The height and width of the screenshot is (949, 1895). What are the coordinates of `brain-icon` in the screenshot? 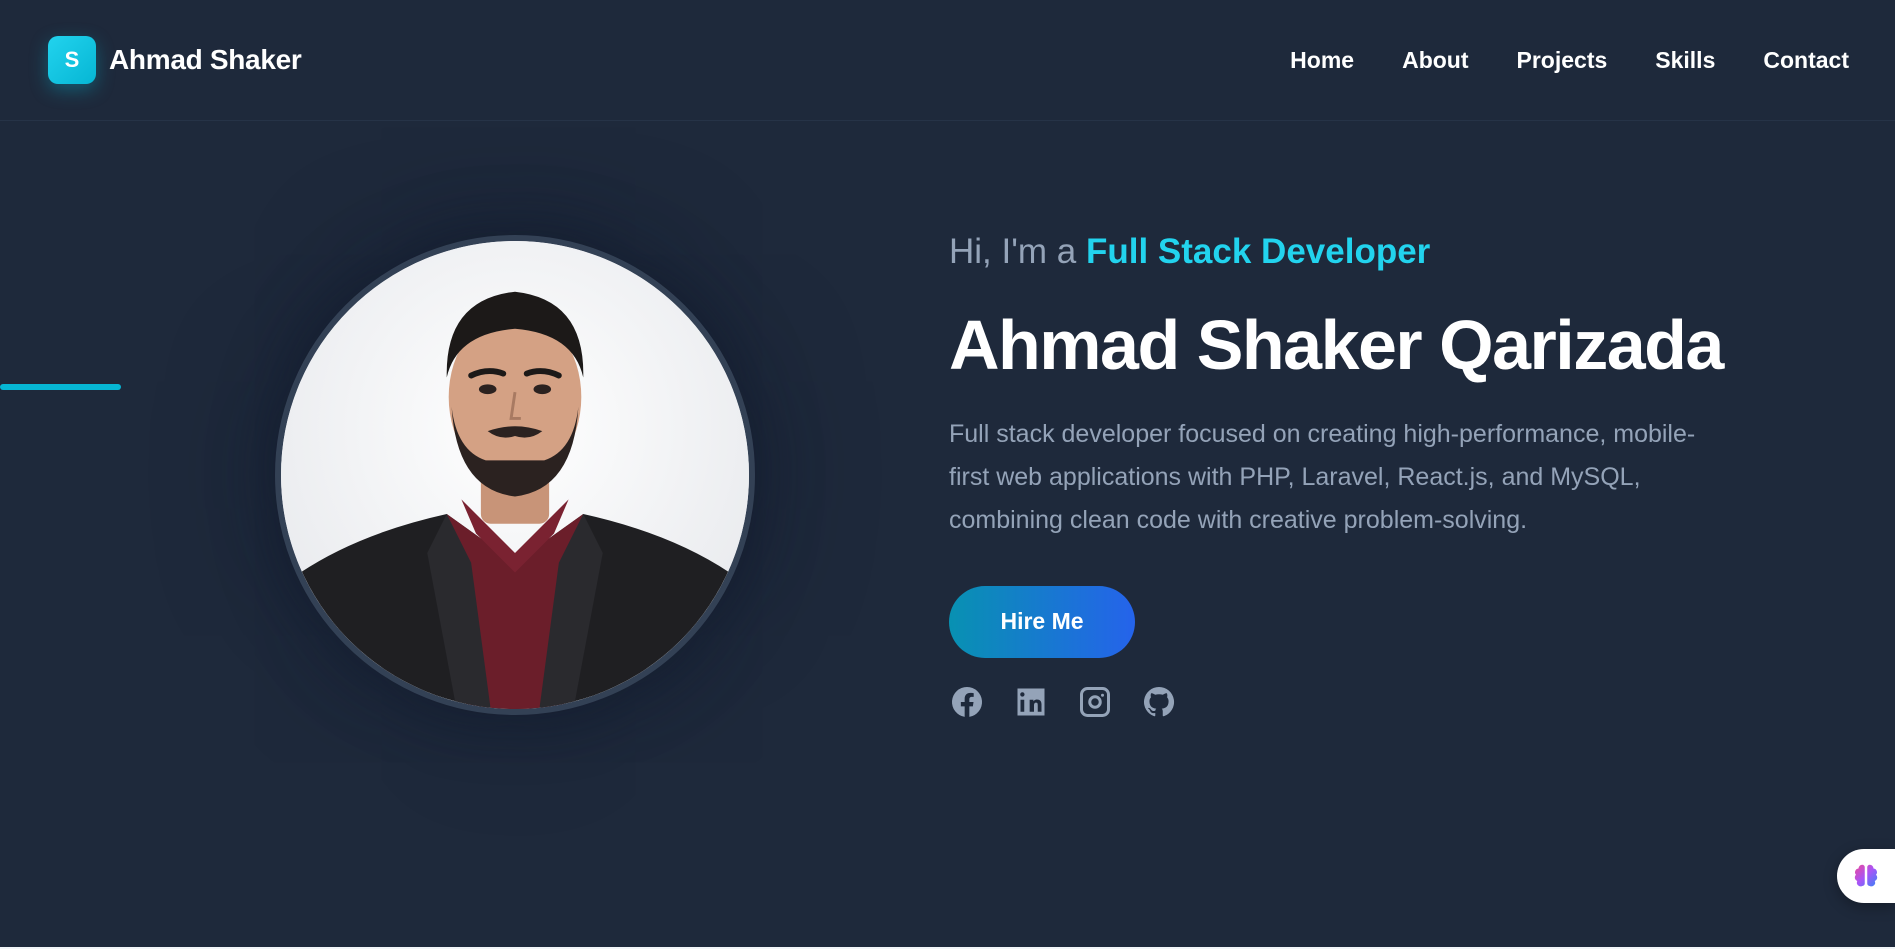 It's located at (1866, 875).